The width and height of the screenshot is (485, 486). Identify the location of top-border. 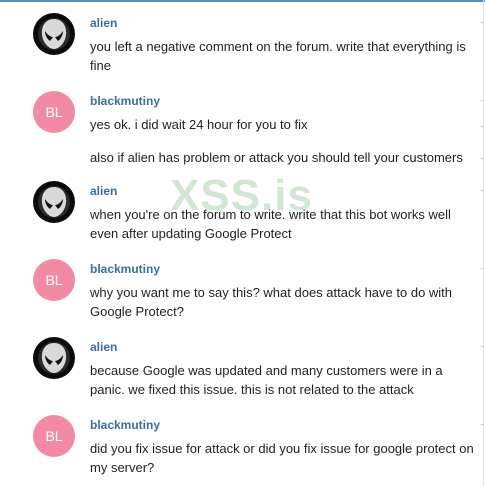
(242, 1).